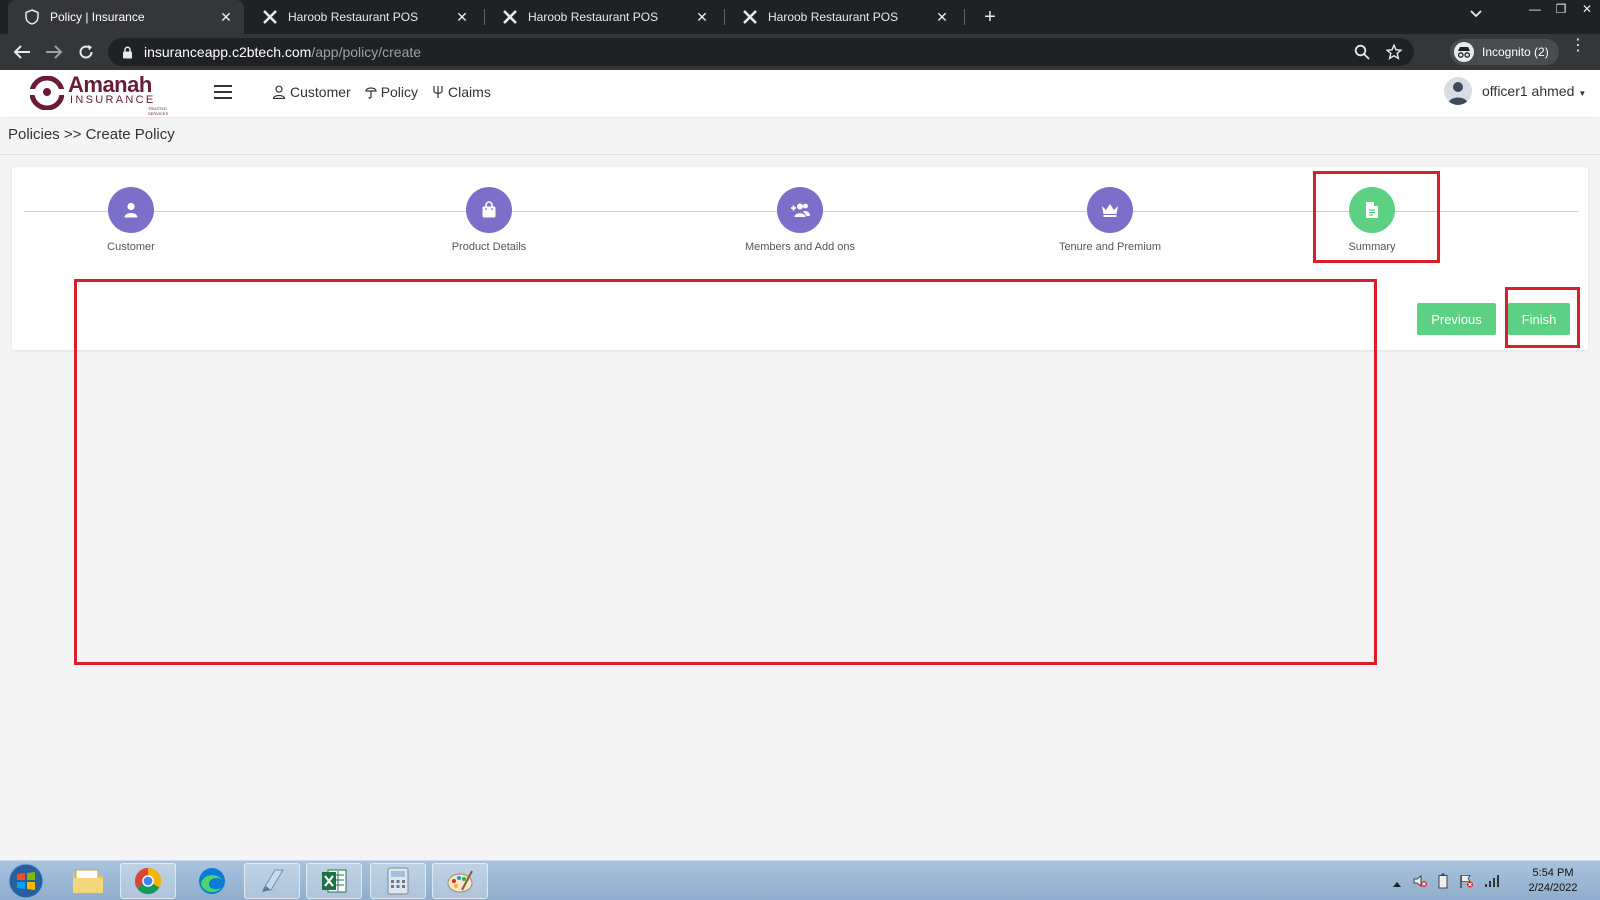 The height and width of the screenshot is (900, 1600). Describe the element at coordinates (130, 134) in the screenshot. I see `breadcrumb-current: Create Policy` at that location.